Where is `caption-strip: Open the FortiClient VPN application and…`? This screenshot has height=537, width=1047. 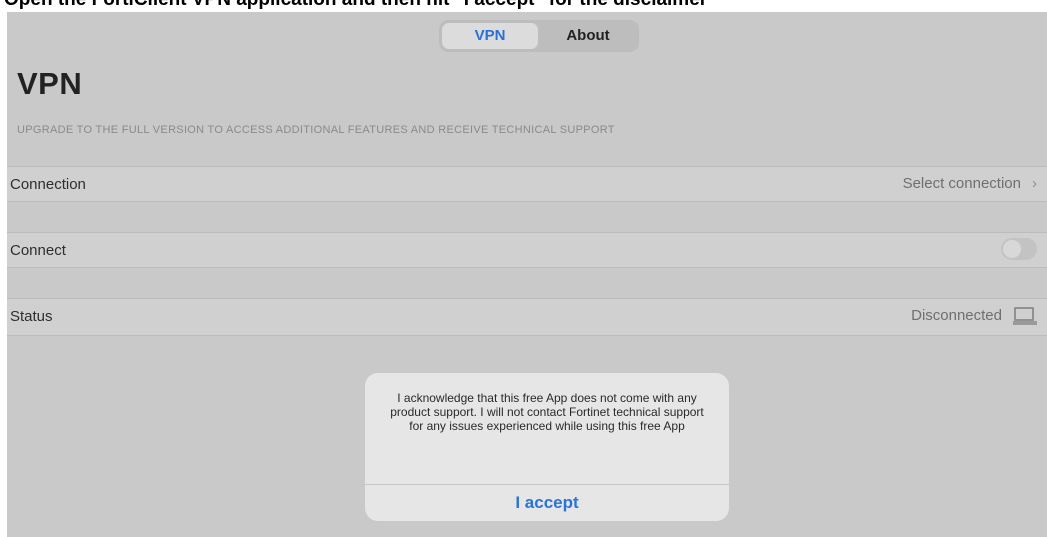
caption-strip: Open the FortiClient VPN application and… is located at coordinates (523, 6).